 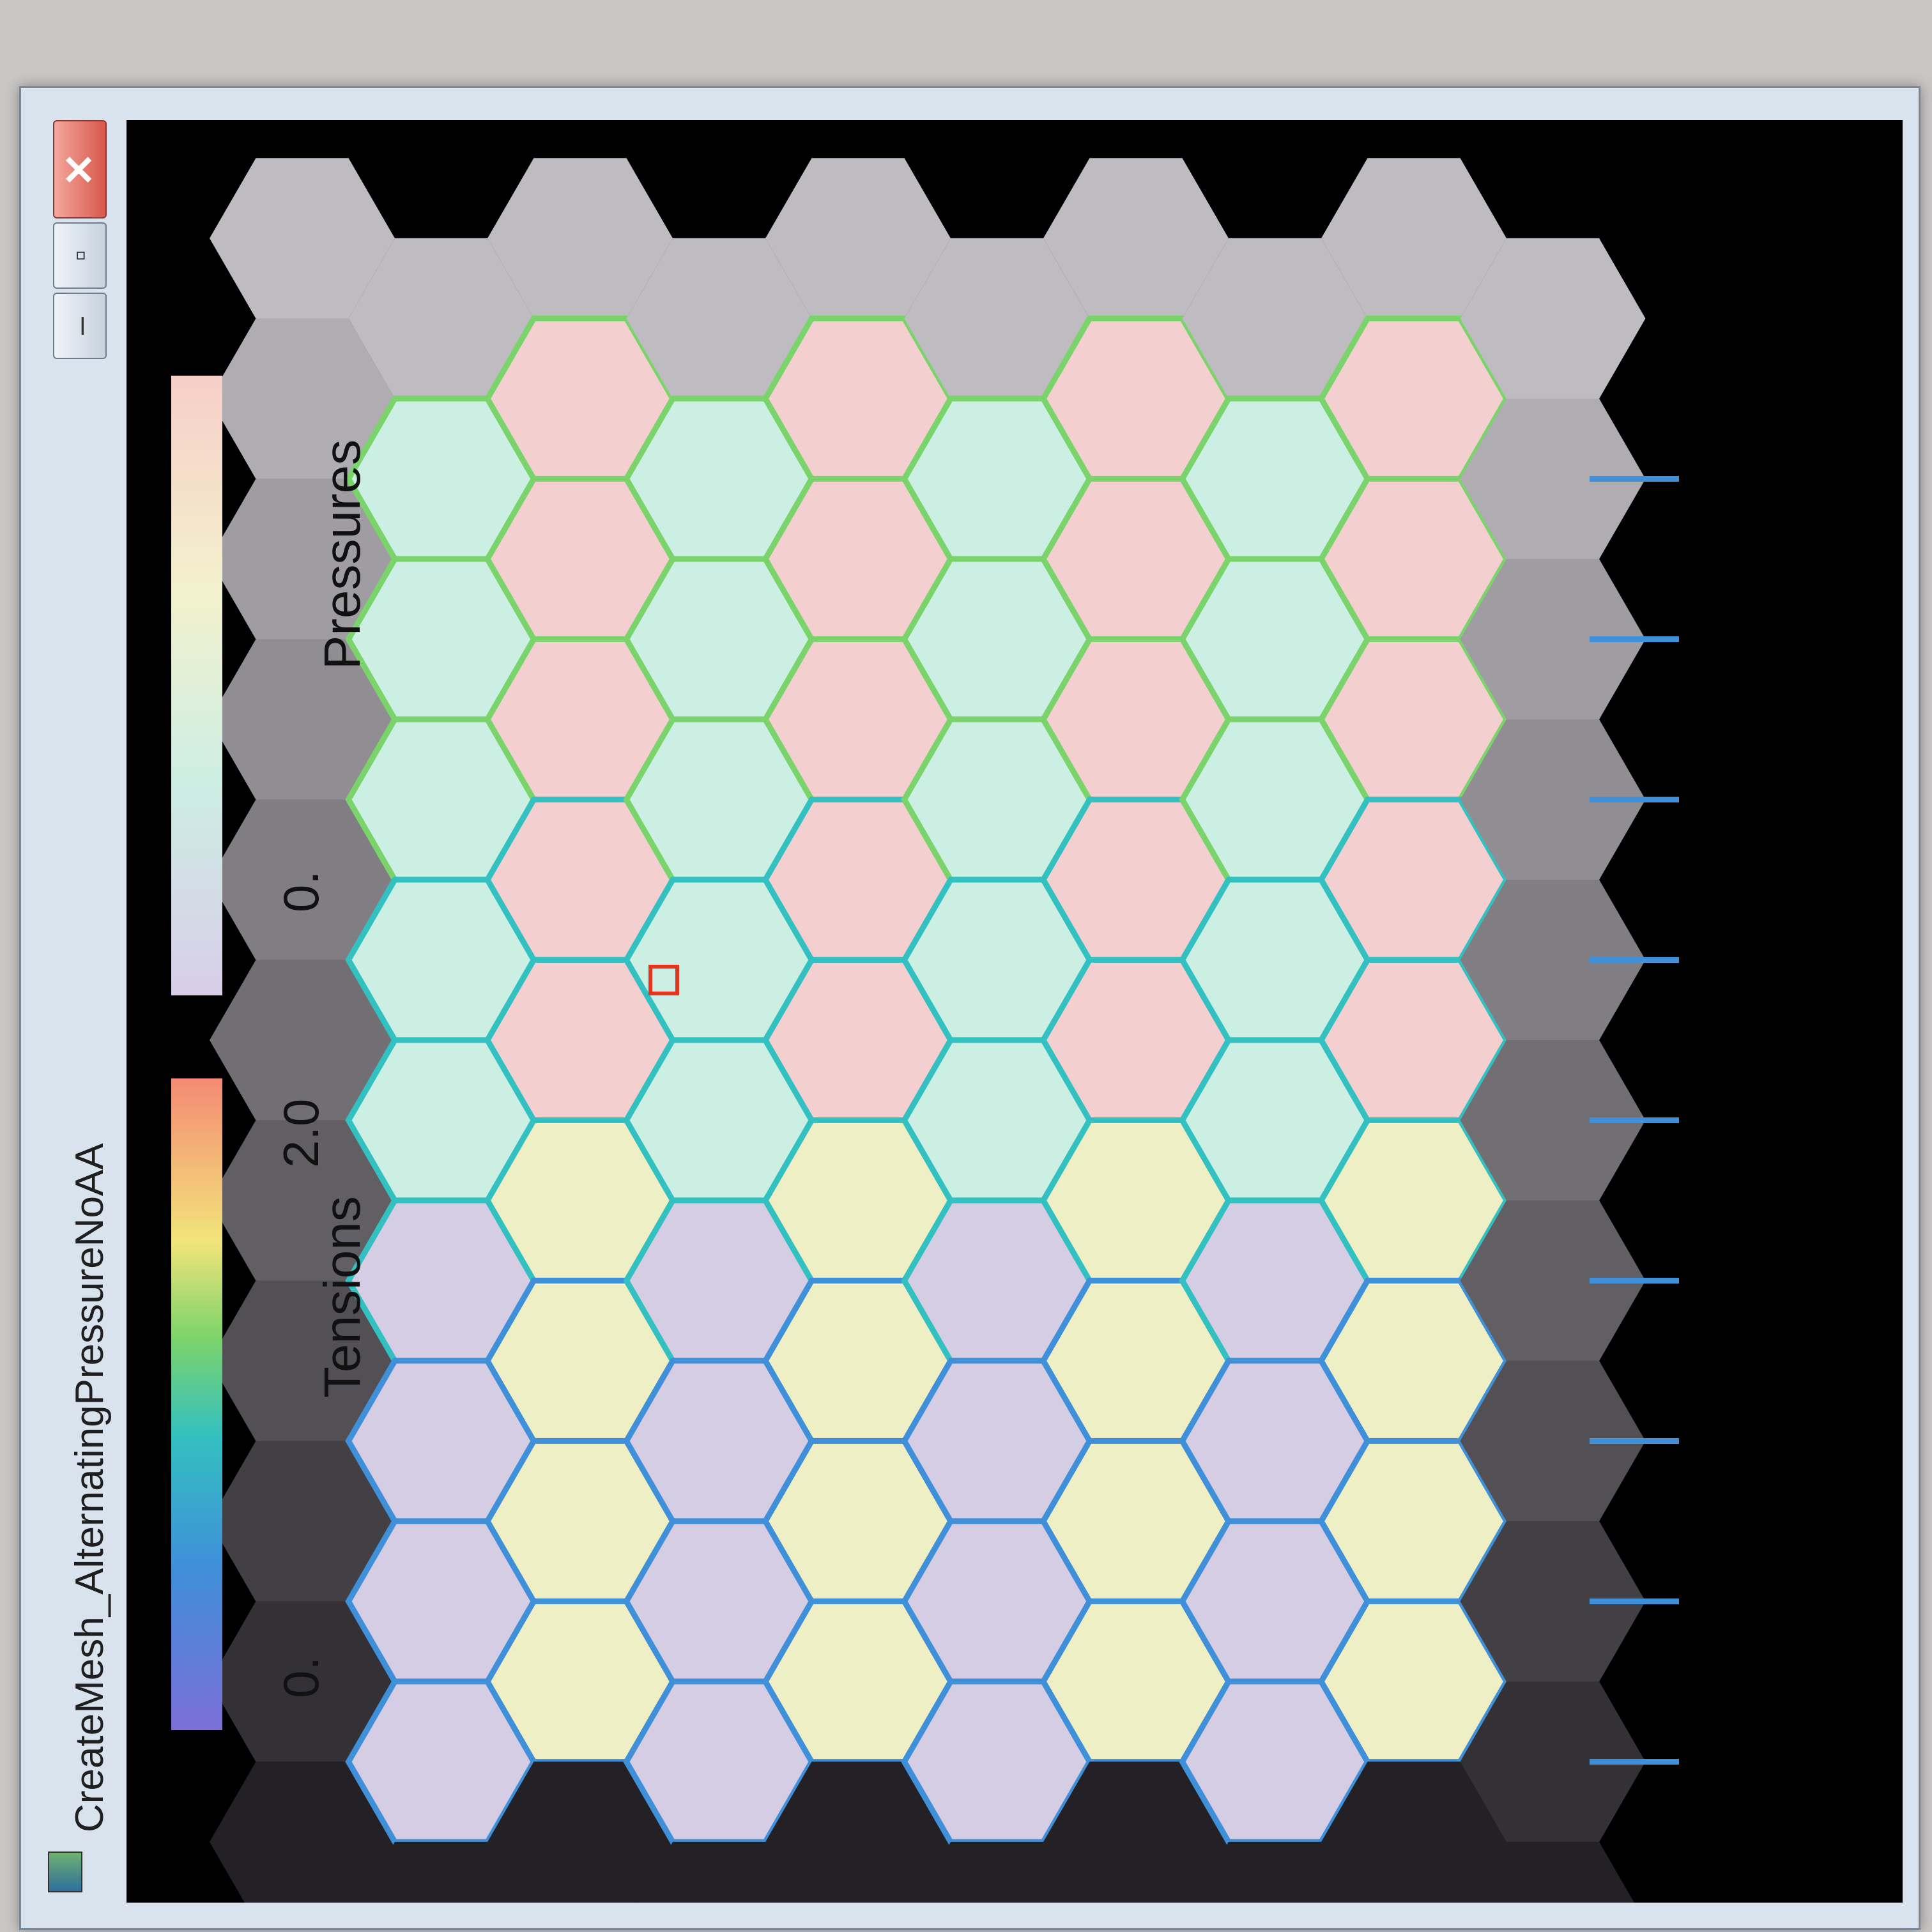 What do you see at coordinates (301, 891) in the screenshot?
I see `pressure-min-label: 0.` at bounding box center [301, 891].